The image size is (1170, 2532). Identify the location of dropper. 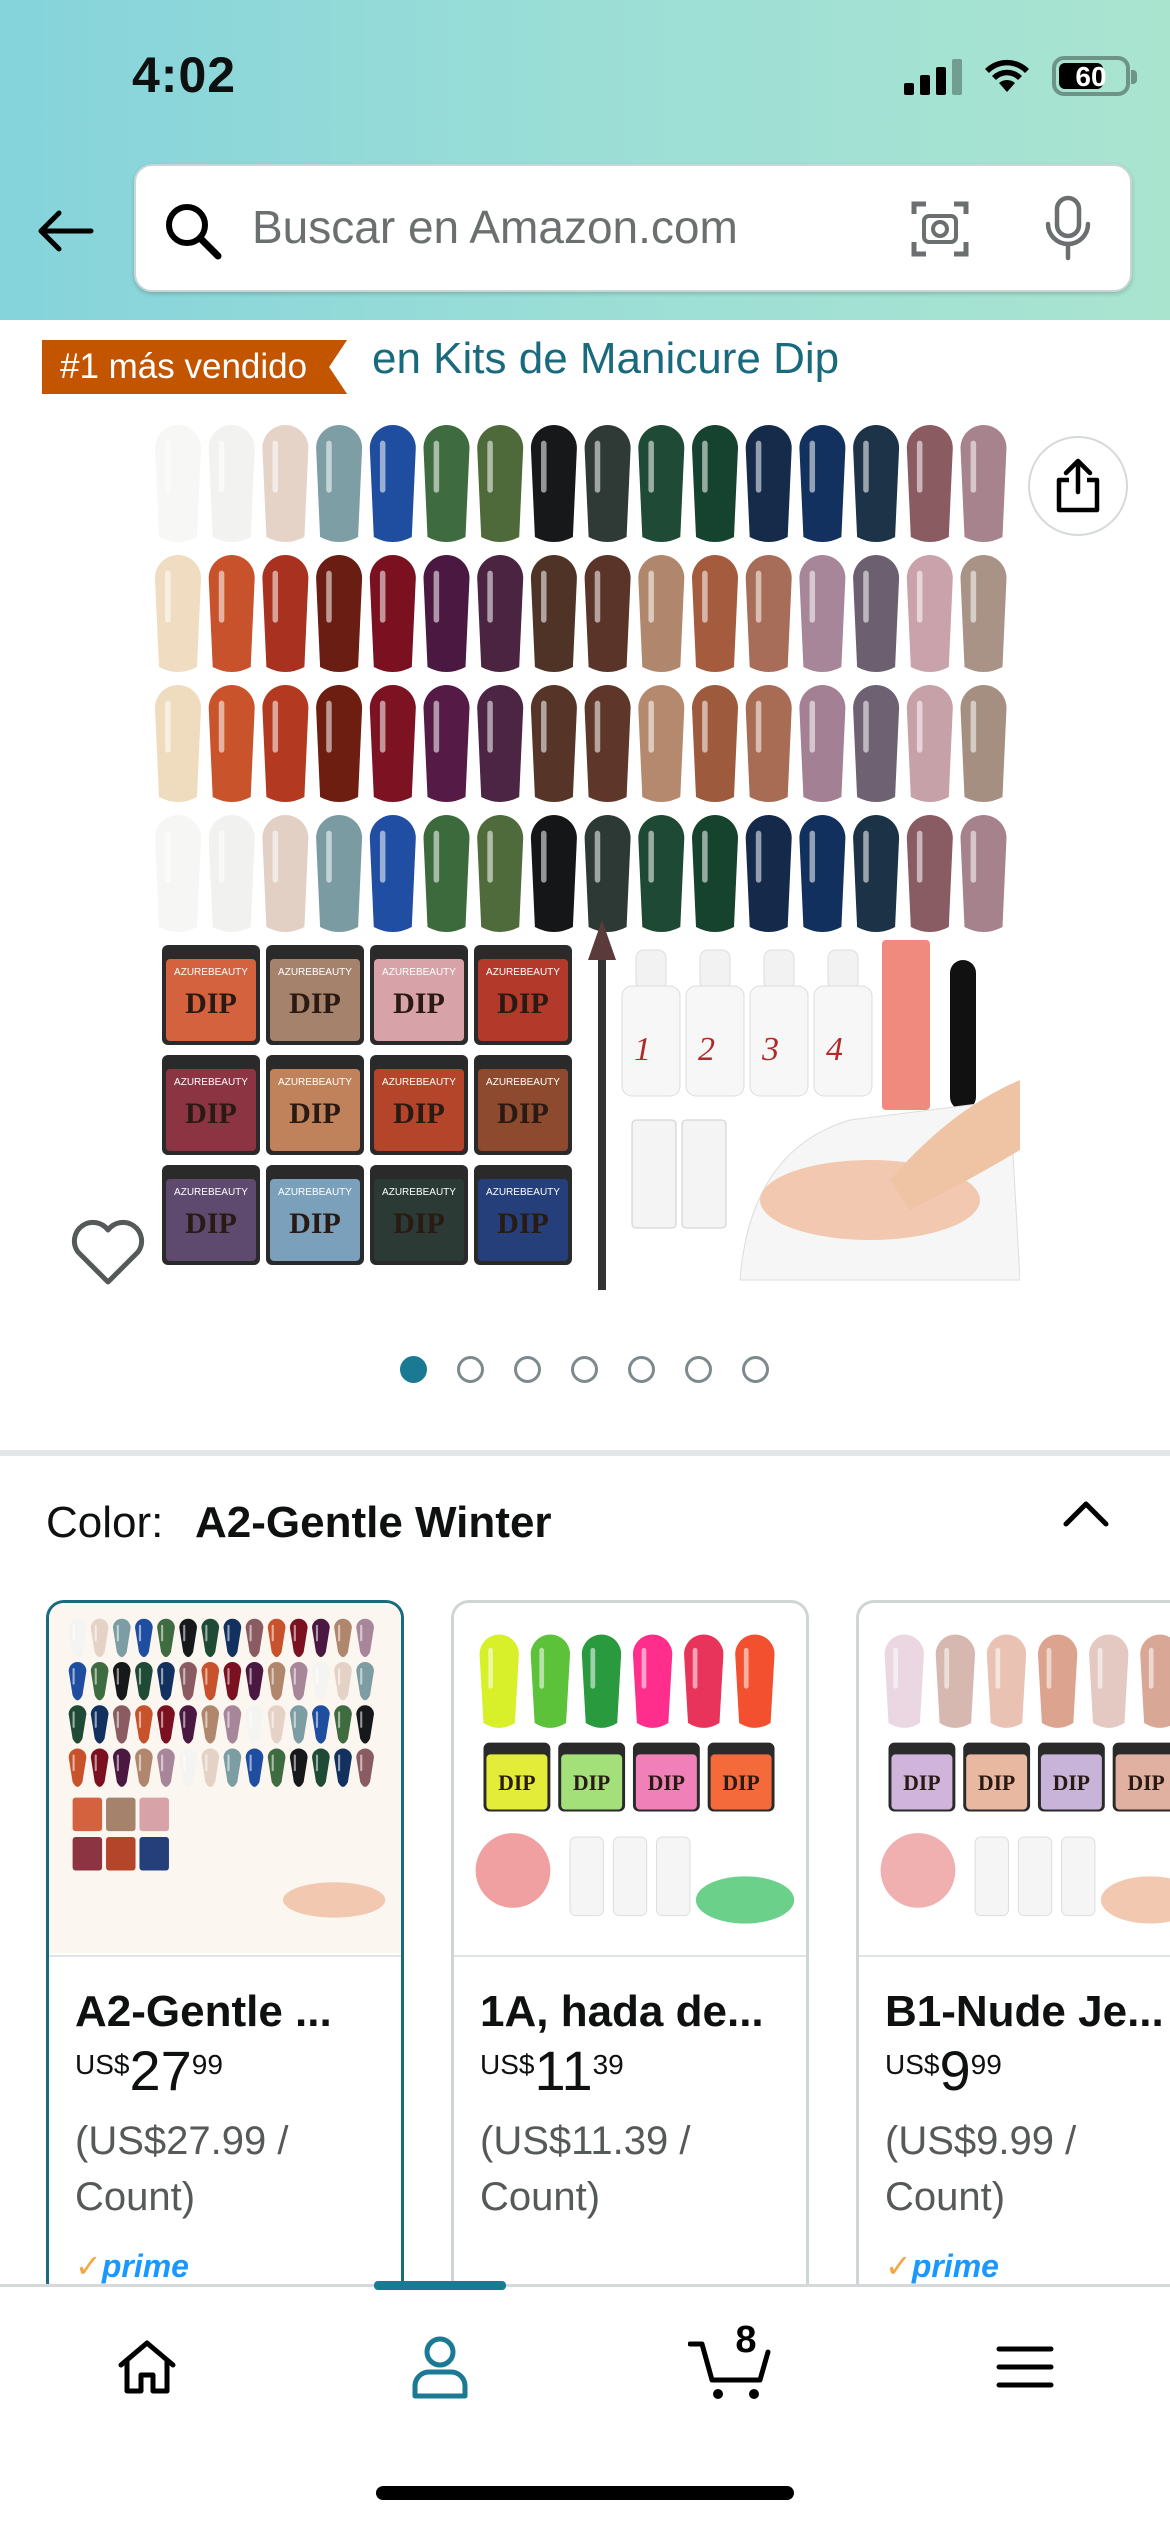
(704, 1174).